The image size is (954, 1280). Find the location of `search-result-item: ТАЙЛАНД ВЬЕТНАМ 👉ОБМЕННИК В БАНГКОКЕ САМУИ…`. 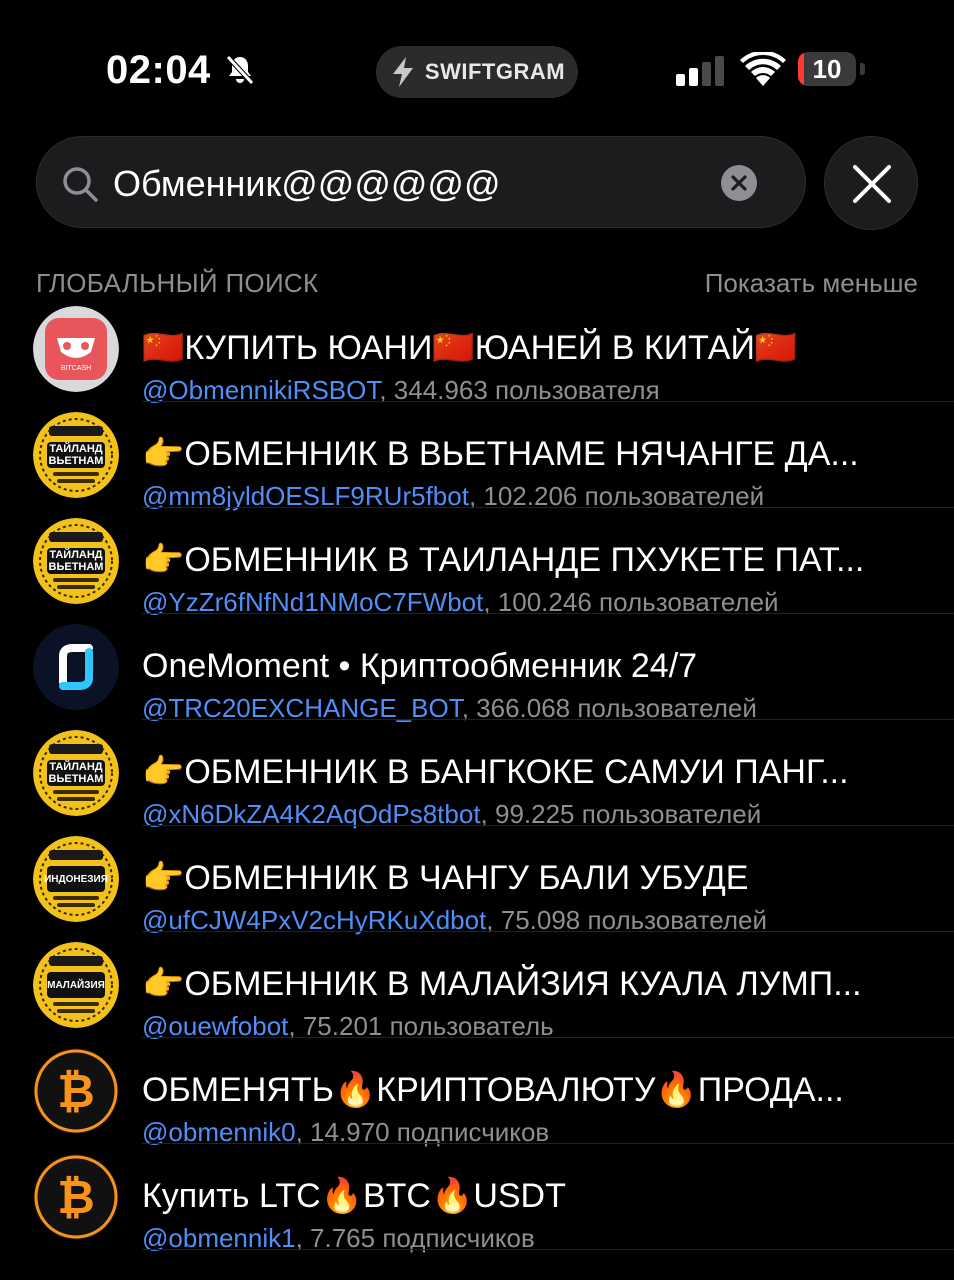

search-result-item: ТАЙЛАНД ВЬЕТНАМ 👉ОБМЕННИК В БАНГКОКЕ САМУИ… is located at coordinates (477, 774).